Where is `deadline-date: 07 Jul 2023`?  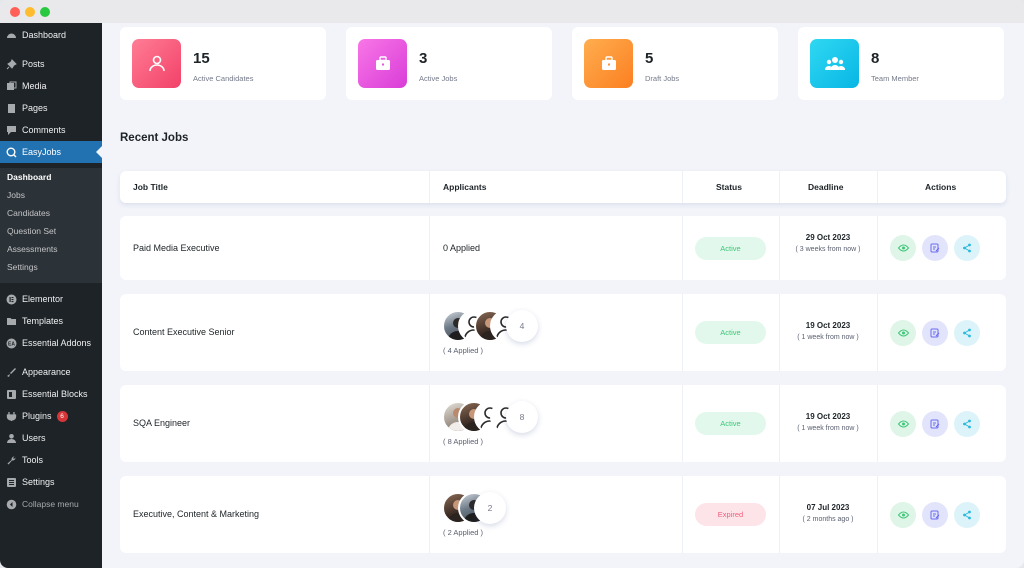
deadline-date: 07 Jul 2023 is located at coordinates (828, 507).